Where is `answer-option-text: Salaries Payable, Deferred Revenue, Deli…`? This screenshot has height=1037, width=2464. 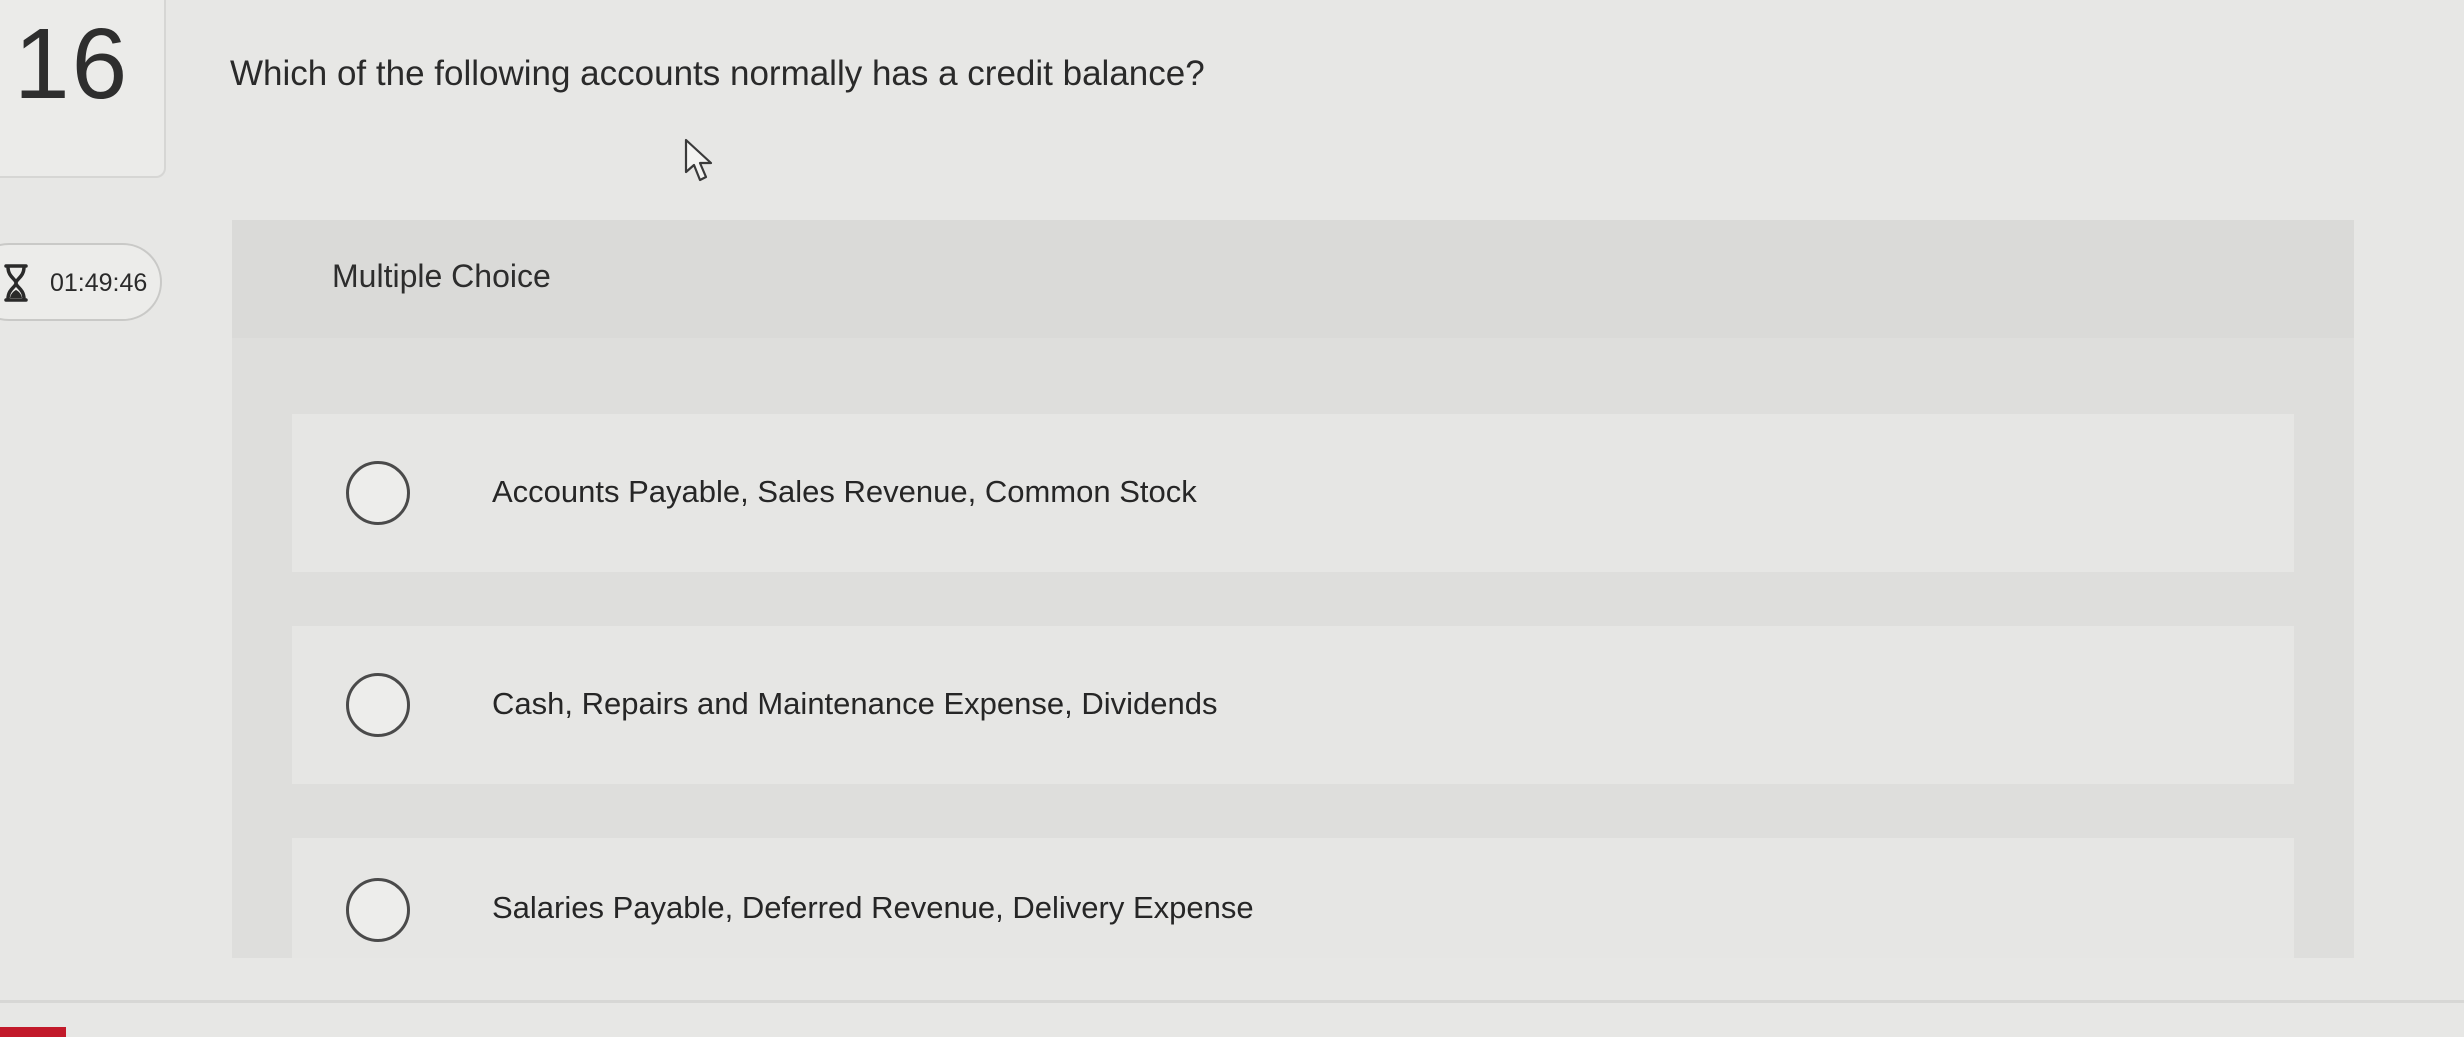 answer-option-text: Salaries Payable, Deferred Revenue, Deli… is located at coordinates (873, 907).